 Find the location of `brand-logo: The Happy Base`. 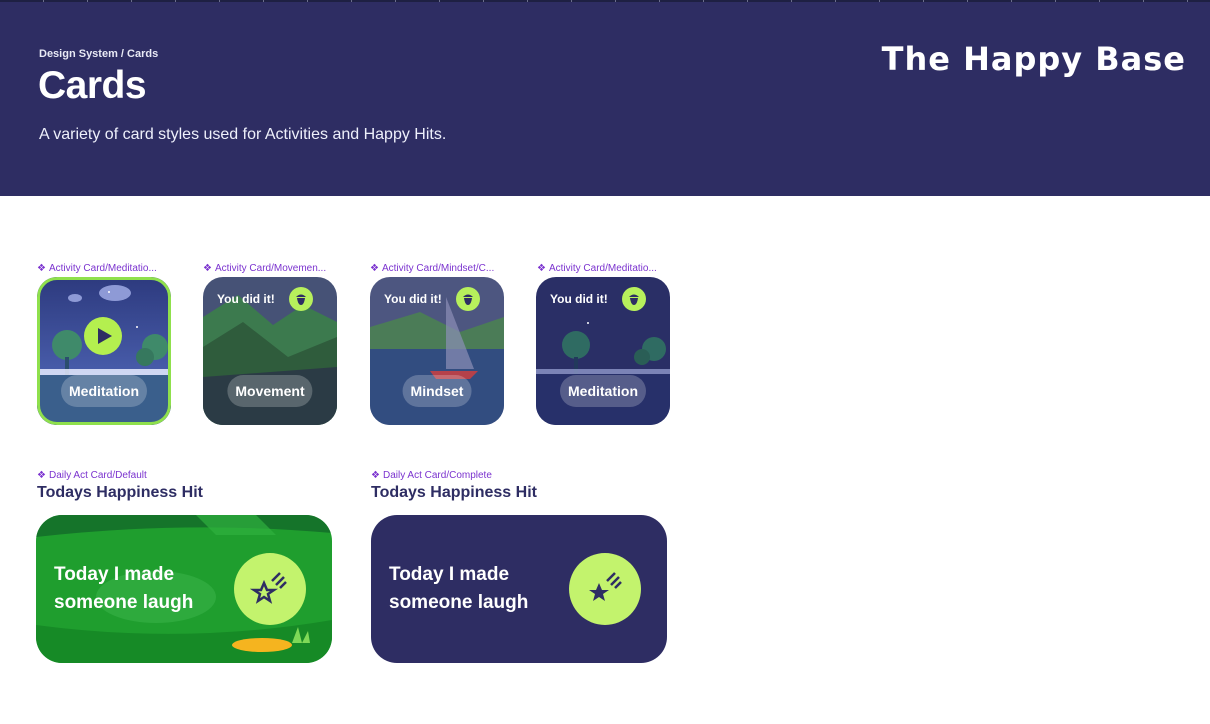

brand-logo: The Happy Base is located at coordinates (1033, 59).